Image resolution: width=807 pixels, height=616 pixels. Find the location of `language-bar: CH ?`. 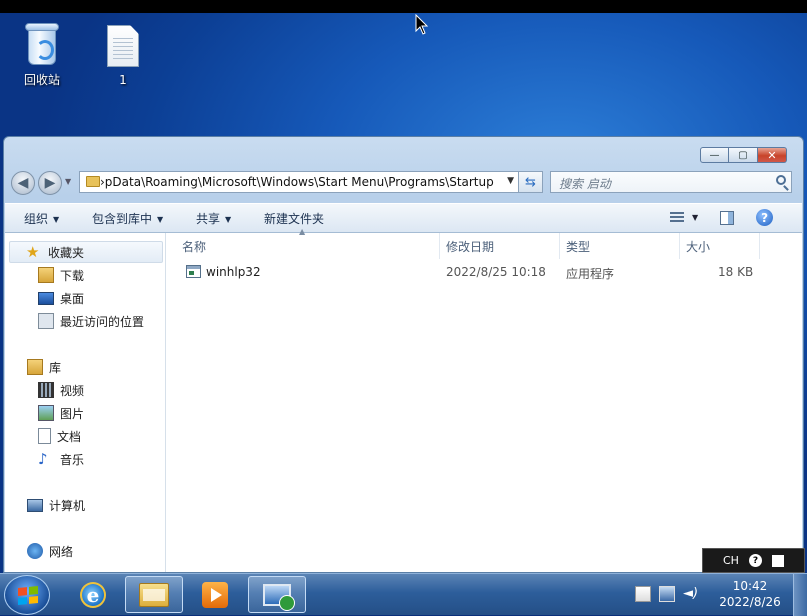

language-bar: CH ? is located at coordinates (753, 560).